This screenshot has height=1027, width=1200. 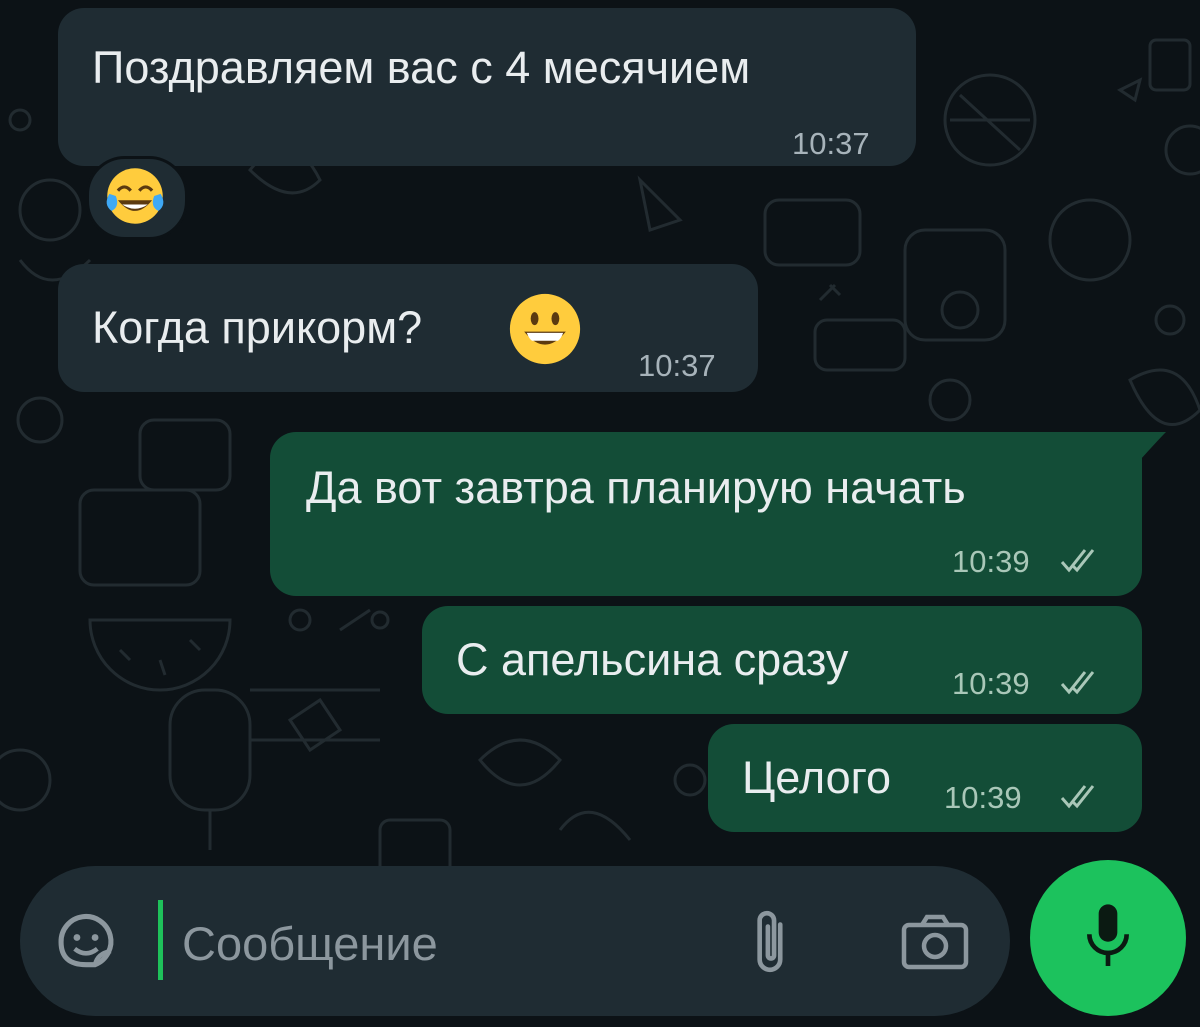 I want to click on message-text: С апельсина сразу, so click(x=652, y=659).